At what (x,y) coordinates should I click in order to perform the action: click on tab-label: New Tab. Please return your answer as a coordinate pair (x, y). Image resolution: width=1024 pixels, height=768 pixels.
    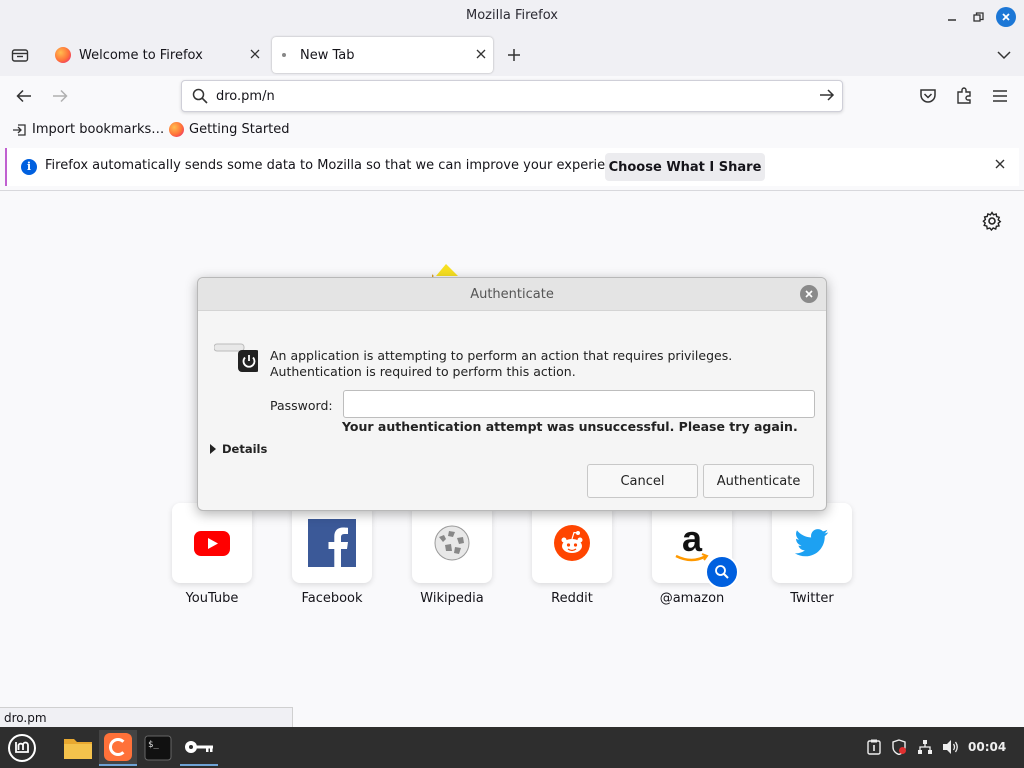
    Looking at the image, I should click on (327, 55).